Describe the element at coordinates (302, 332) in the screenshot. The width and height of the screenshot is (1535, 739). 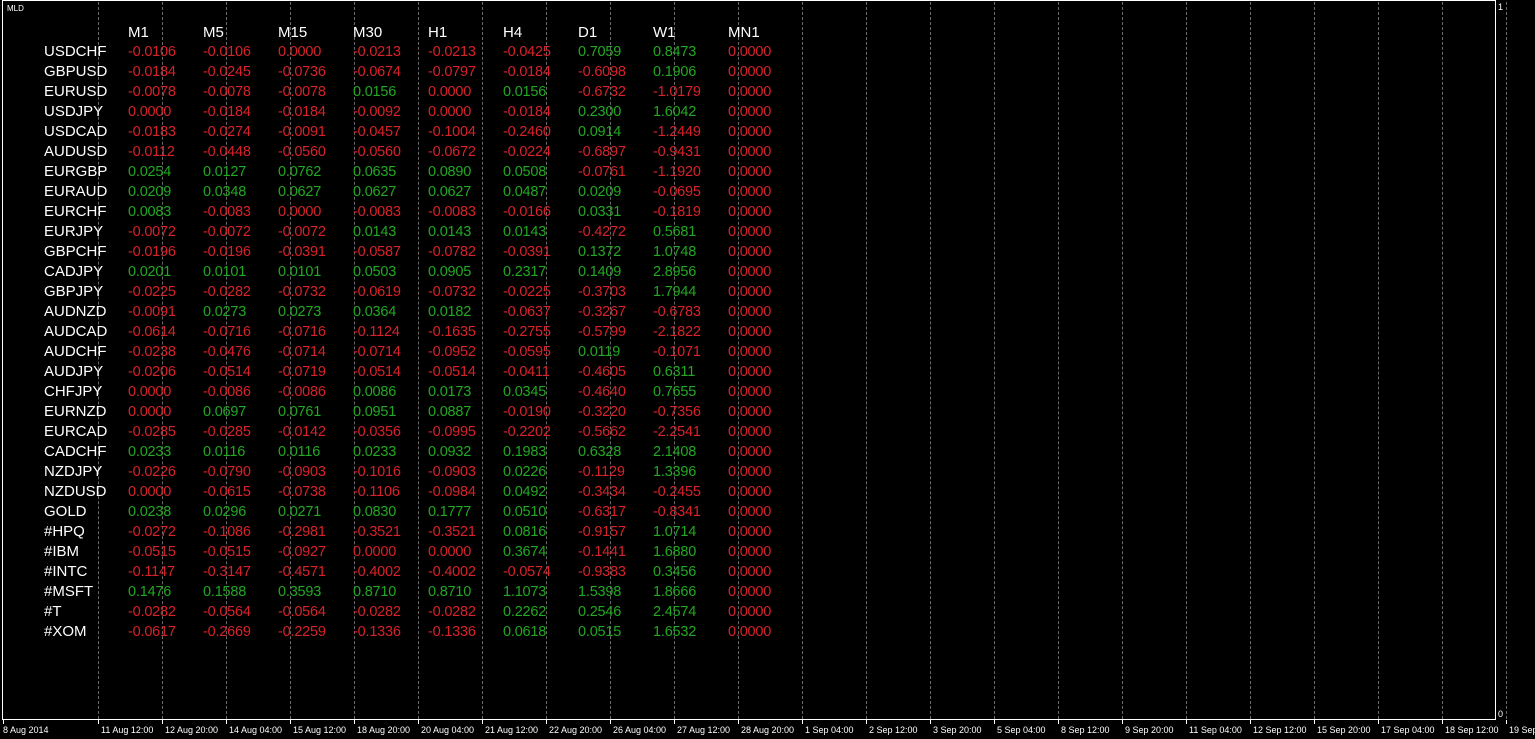
I see `strength-value: -0.0716` at that location.